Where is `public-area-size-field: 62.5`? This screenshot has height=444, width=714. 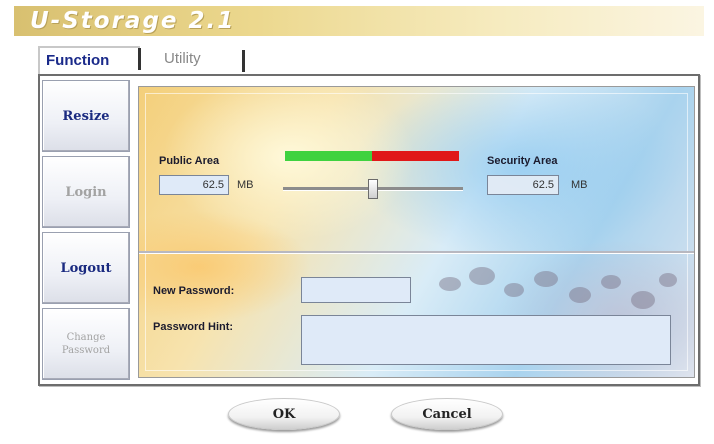 public-area-size-field: 62.5 is located at coordinates (194, 185).